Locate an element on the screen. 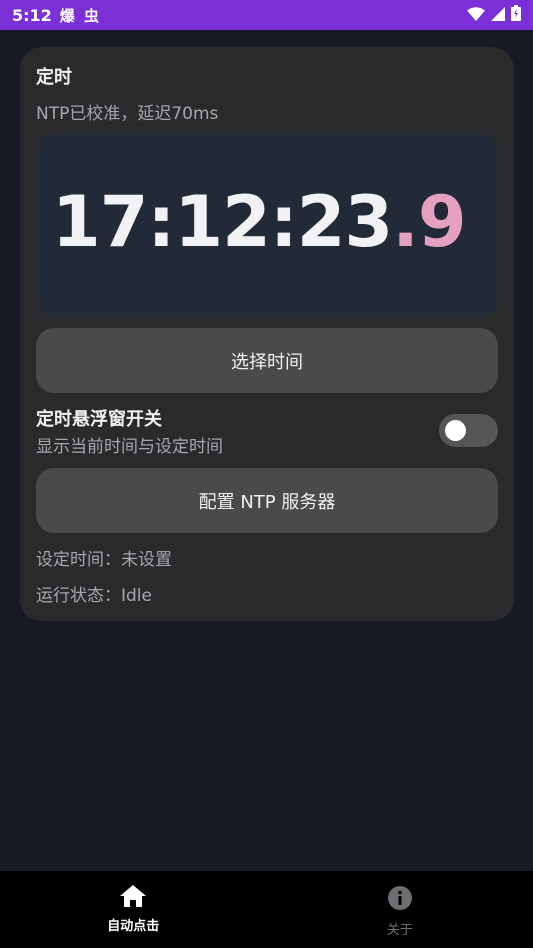 Image resolution: width=533 pixels, height=948 pixels. toggle-knob is located at coordinates (455, 430).